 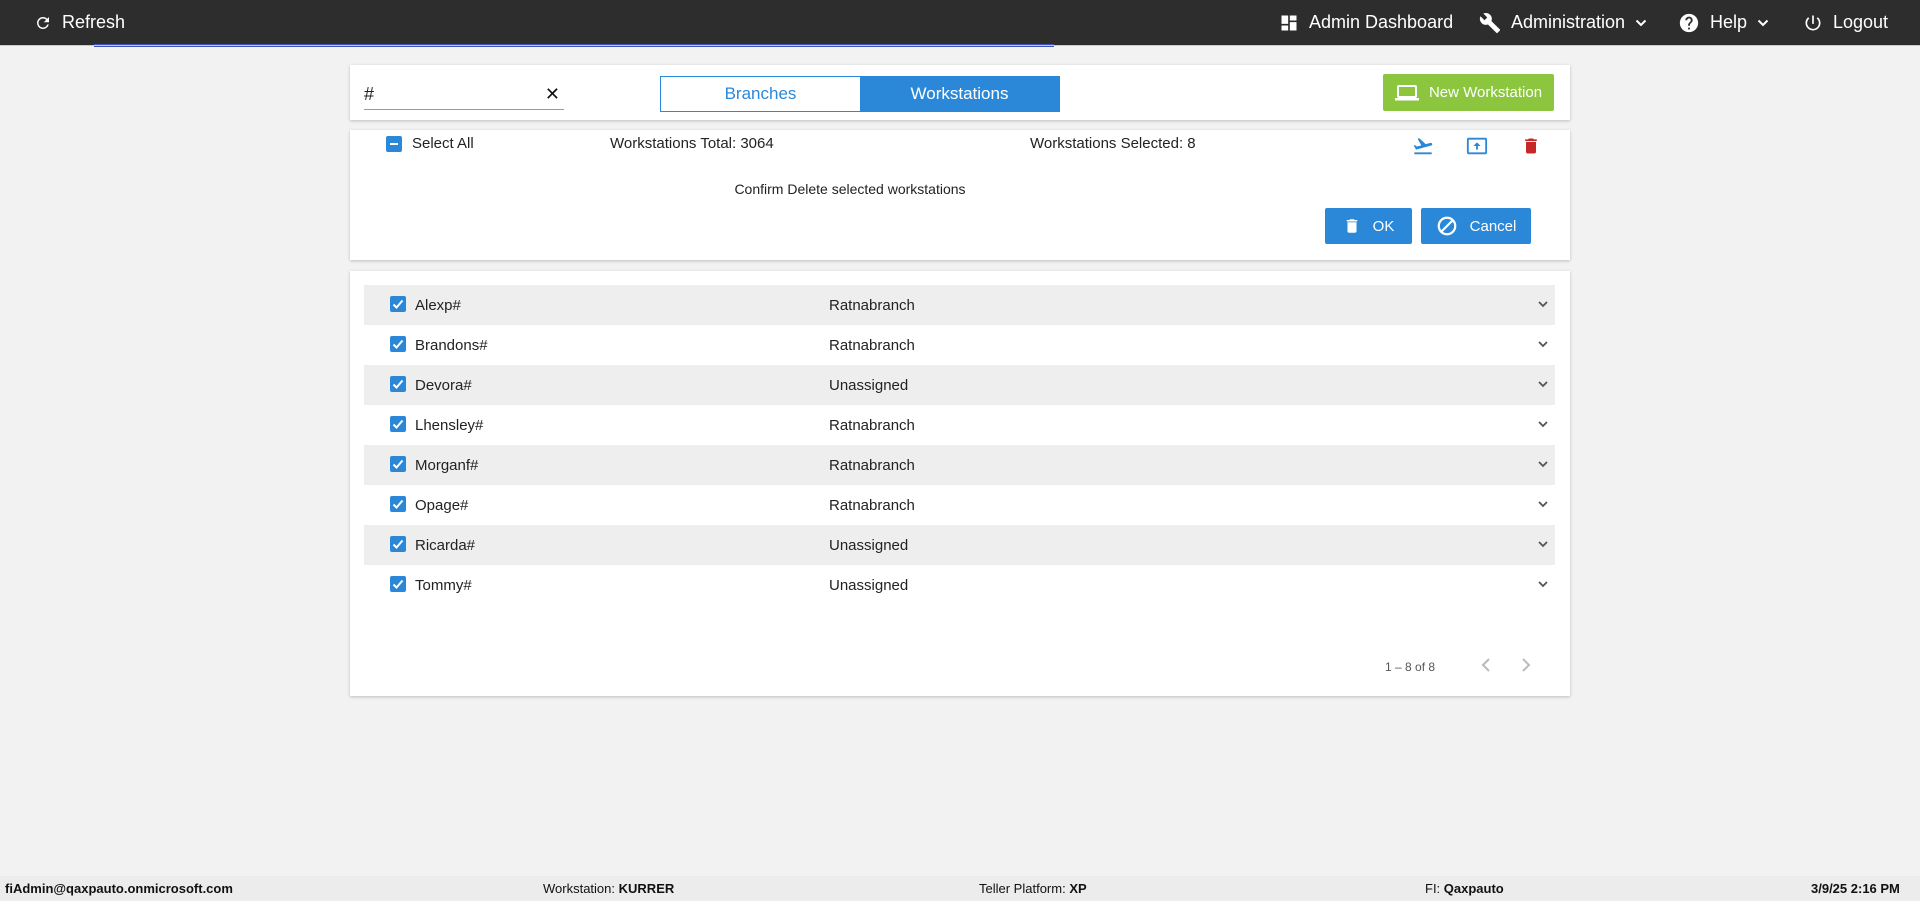 What do you see at coordinates (850, 189) in the screenshot?
I see `confirm-delete-message: Confirm Delete selected workstations` at bounding box center [850, 189].